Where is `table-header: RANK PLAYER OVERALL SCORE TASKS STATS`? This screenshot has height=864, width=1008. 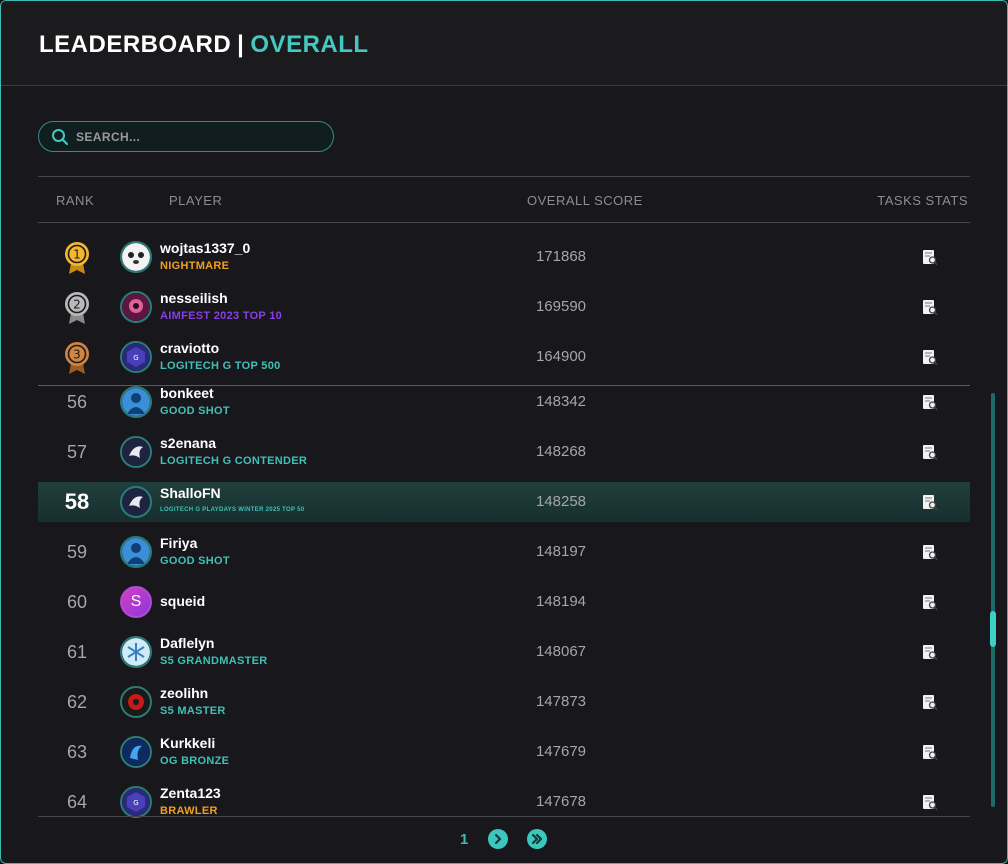 table-header: RANK PLAYER OVERALL SCORE TASKS STATS is located at coordinates (504, 199).